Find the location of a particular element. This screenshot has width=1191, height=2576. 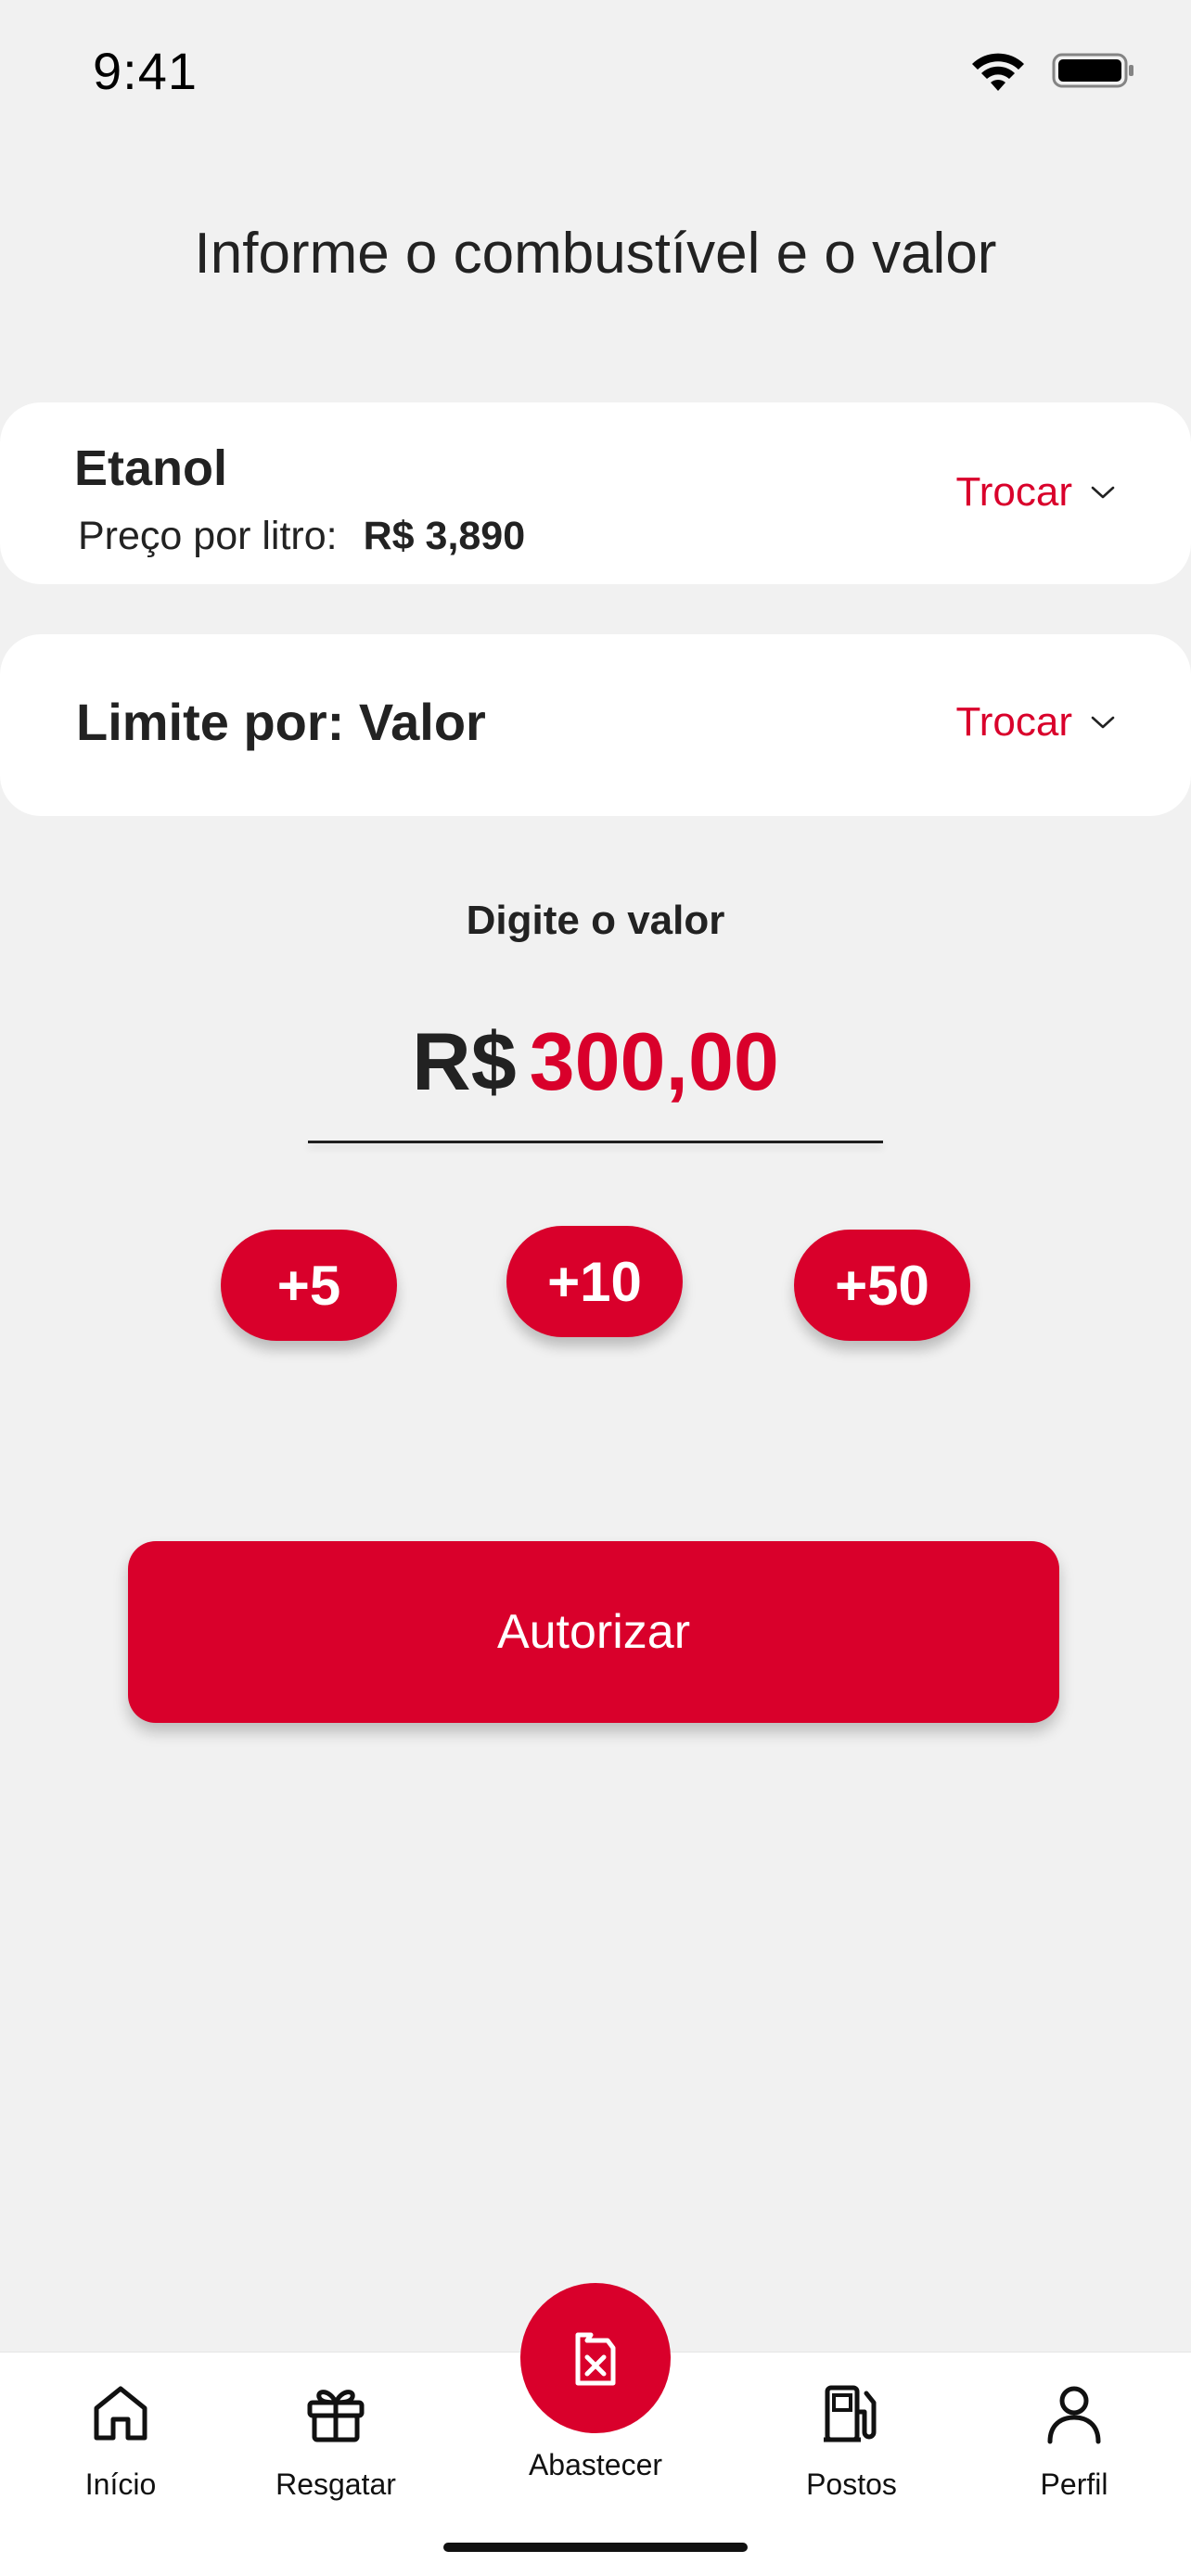

gift-icon is located at coordinates (336, 2416).